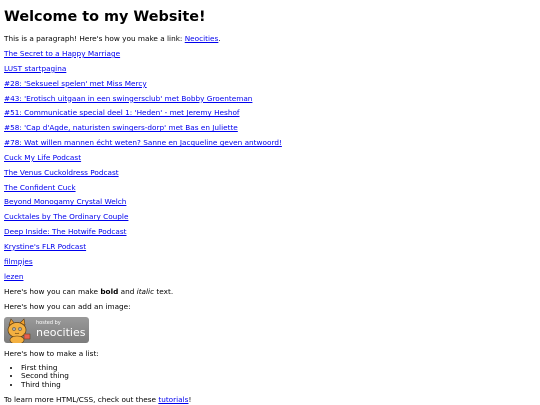  Describe the element at coordinates (164, 291) in the screenshot. I see `formatting-after: text.` at that location.